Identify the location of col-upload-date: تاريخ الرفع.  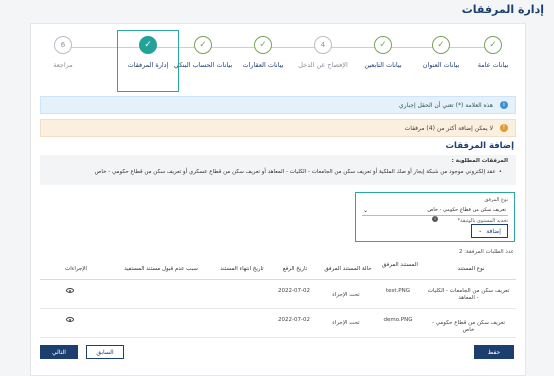
(295, 269).